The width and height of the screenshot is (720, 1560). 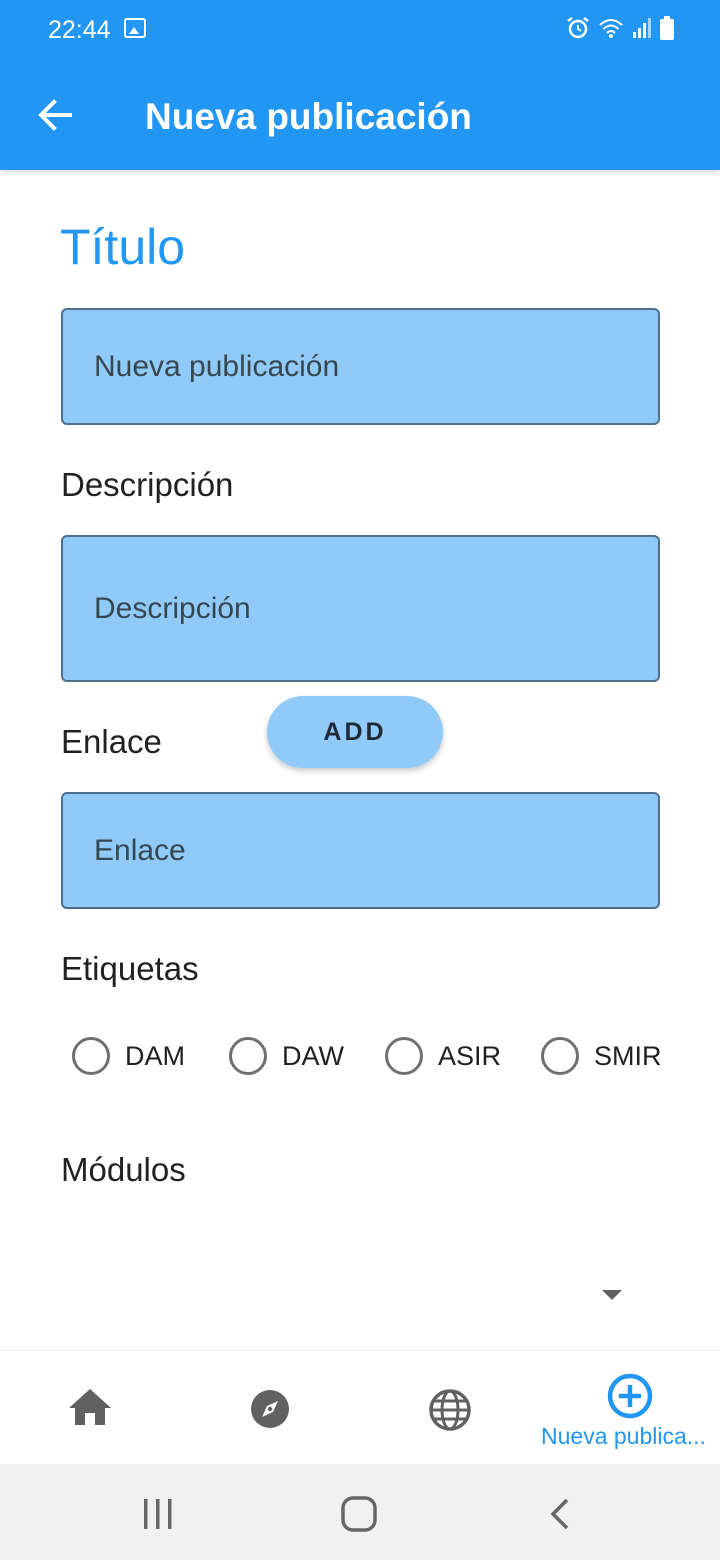 I want to click on nav-item-explore, so click(x=270, y=1408).